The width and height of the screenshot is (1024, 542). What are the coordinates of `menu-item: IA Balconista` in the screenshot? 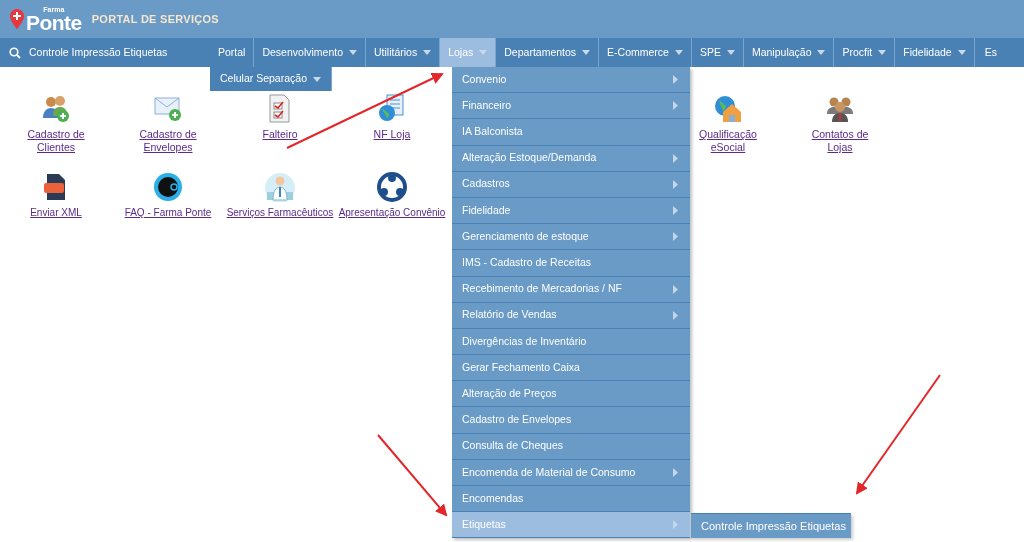 It's located at (571, 132).